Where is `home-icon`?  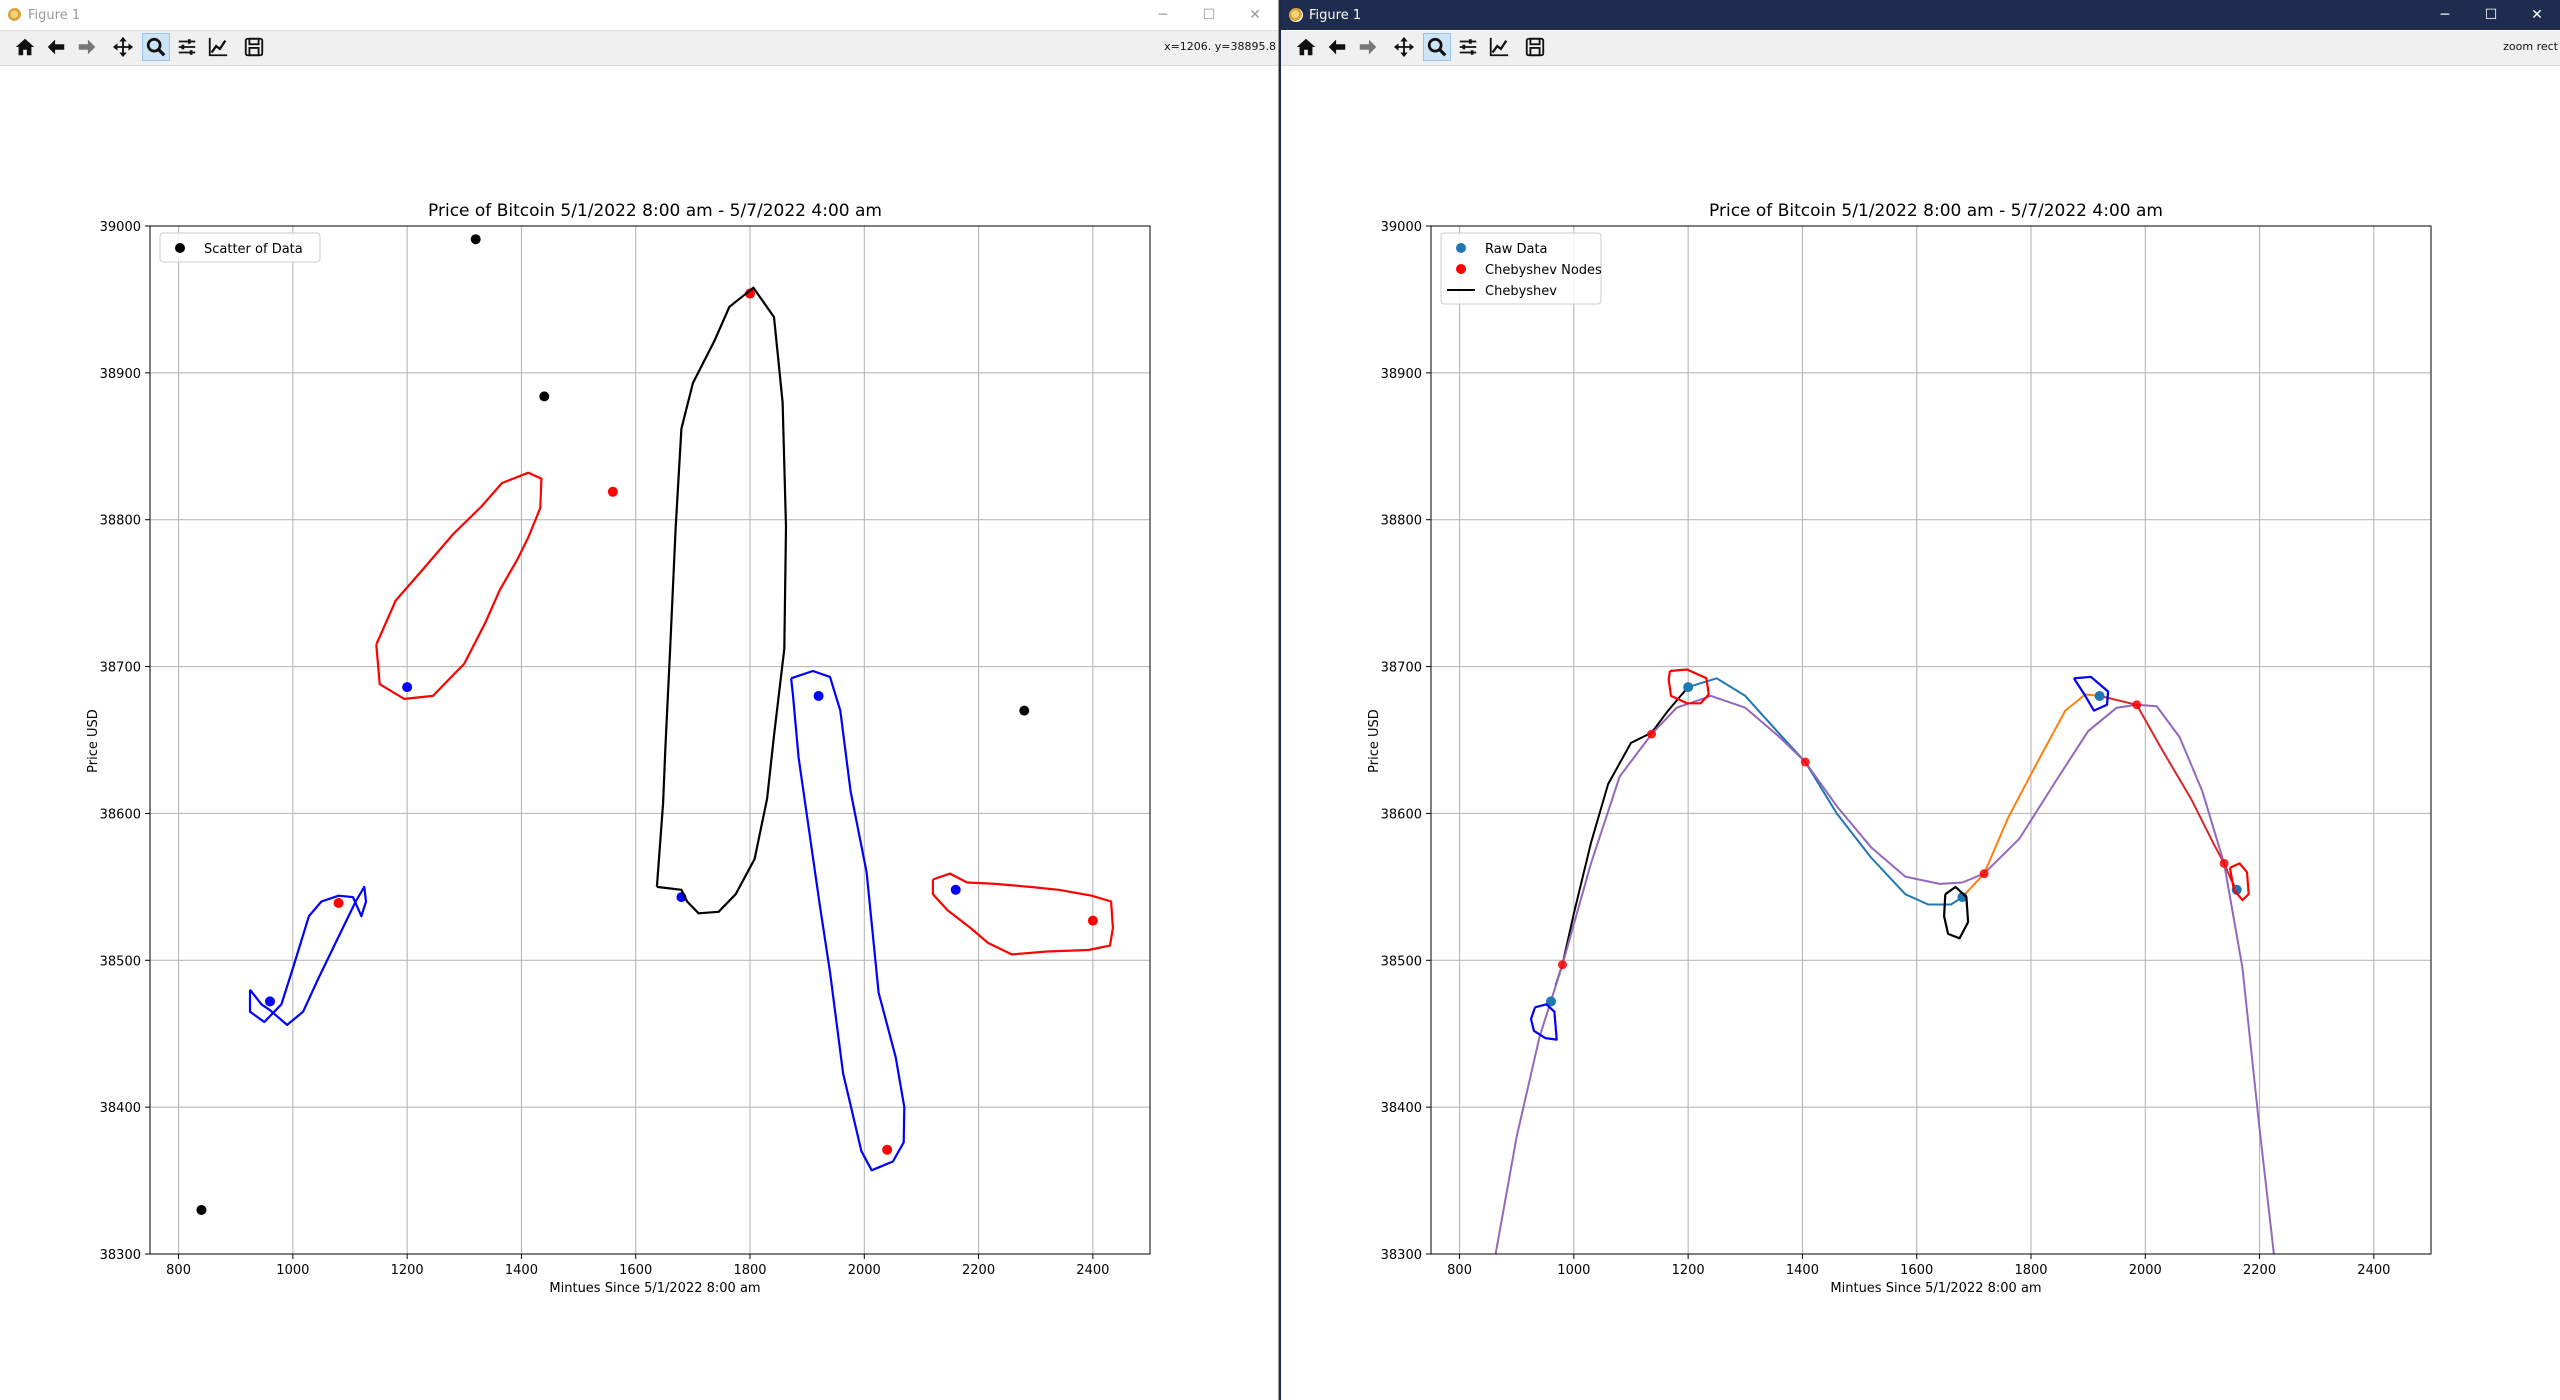
home-icon is located at coordinates (1306, 47).